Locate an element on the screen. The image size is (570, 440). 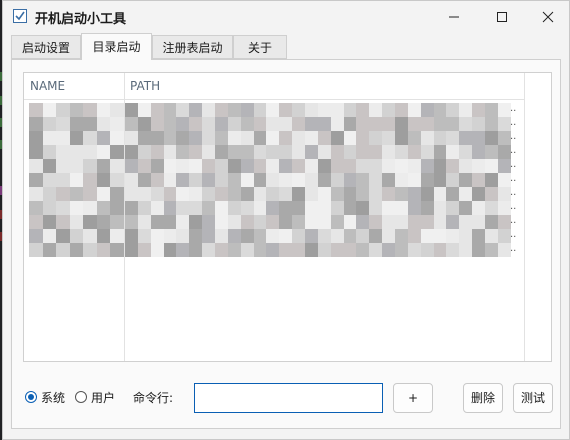
app-checkbox-icon is located at coordinates (20, 16).